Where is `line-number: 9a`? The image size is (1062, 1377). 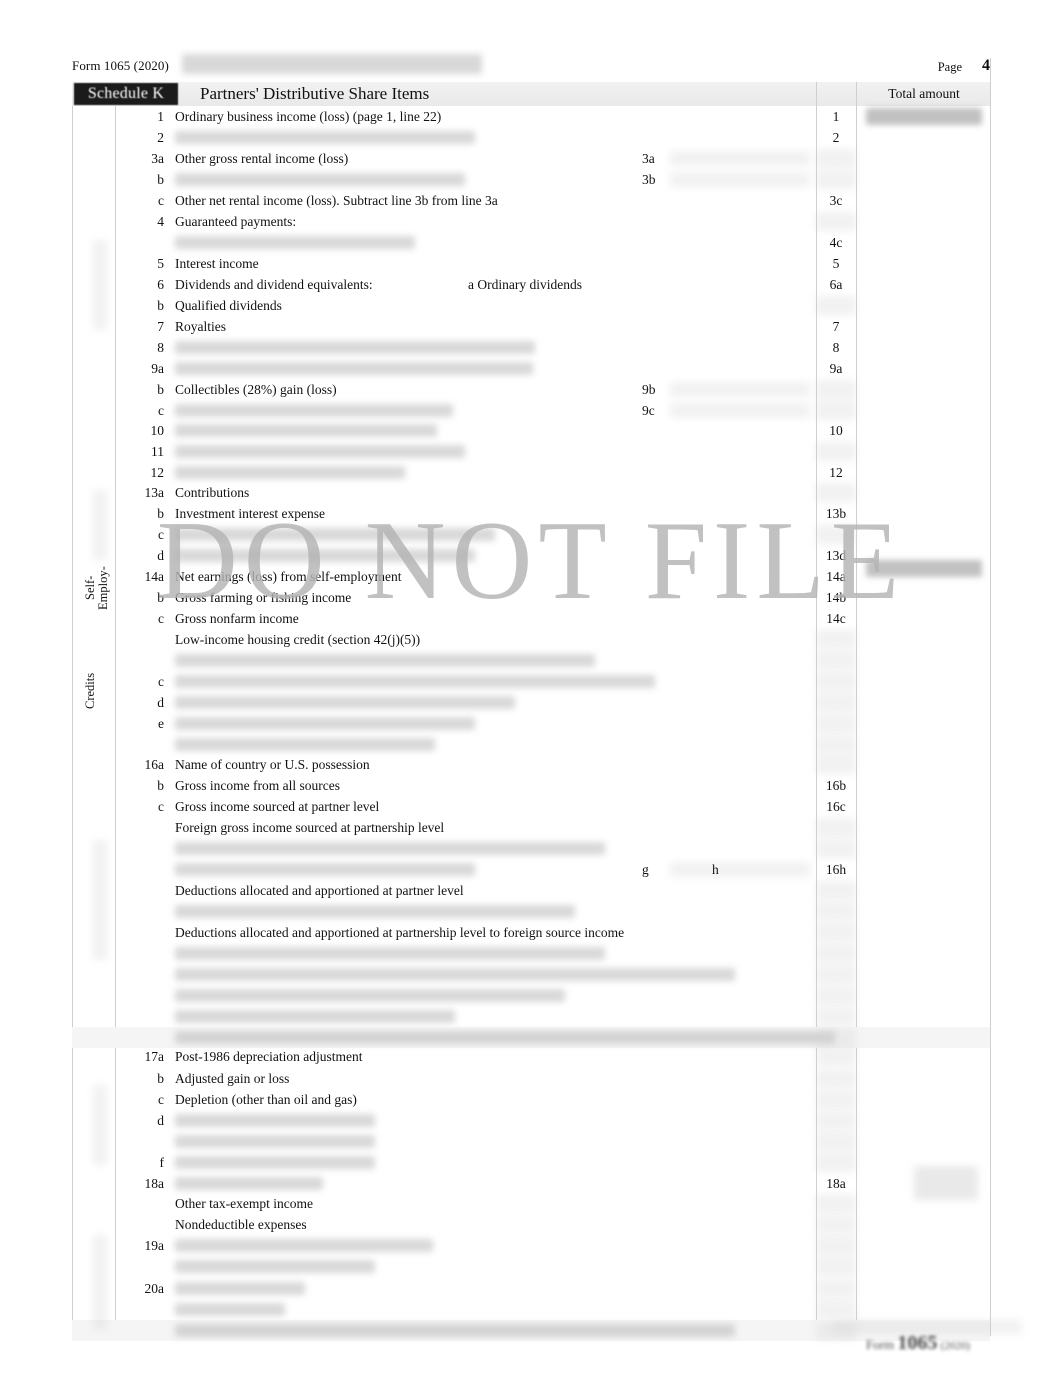
line-number: 9a is located at coordinates (157, 368).